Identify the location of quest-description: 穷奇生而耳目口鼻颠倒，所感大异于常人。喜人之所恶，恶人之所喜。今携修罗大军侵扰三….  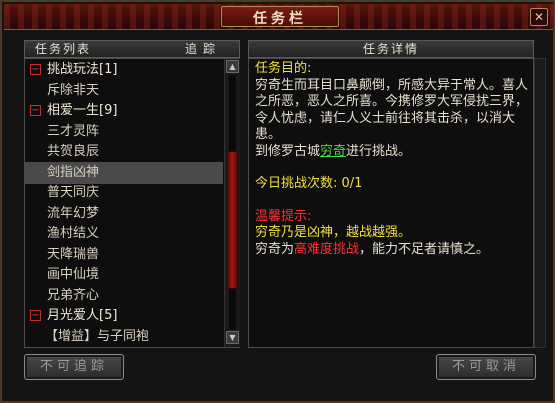
(392, 110).